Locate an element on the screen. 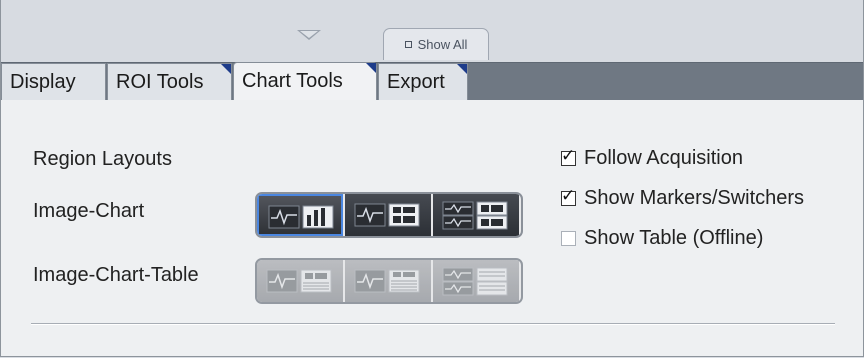 The image size is (864, 358). layout-disabled-3-button is located at coordinates (476, 281).